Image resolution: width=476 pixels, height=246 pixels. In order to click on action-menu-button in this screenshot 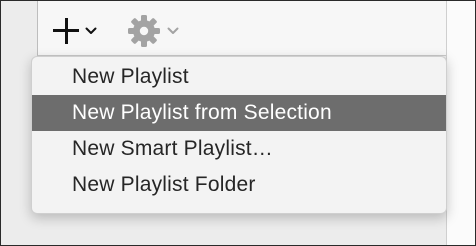, I will do `click(155, 31)`.